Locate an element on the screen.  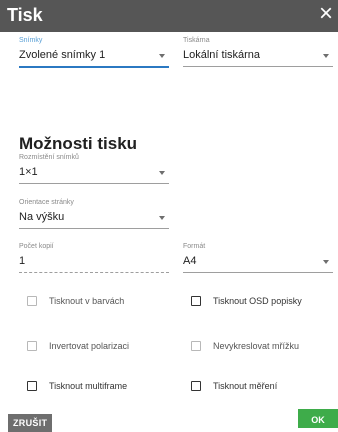
snimky-select: Snímky Zvolené snímky 1 is located at coordinates (94, 52).